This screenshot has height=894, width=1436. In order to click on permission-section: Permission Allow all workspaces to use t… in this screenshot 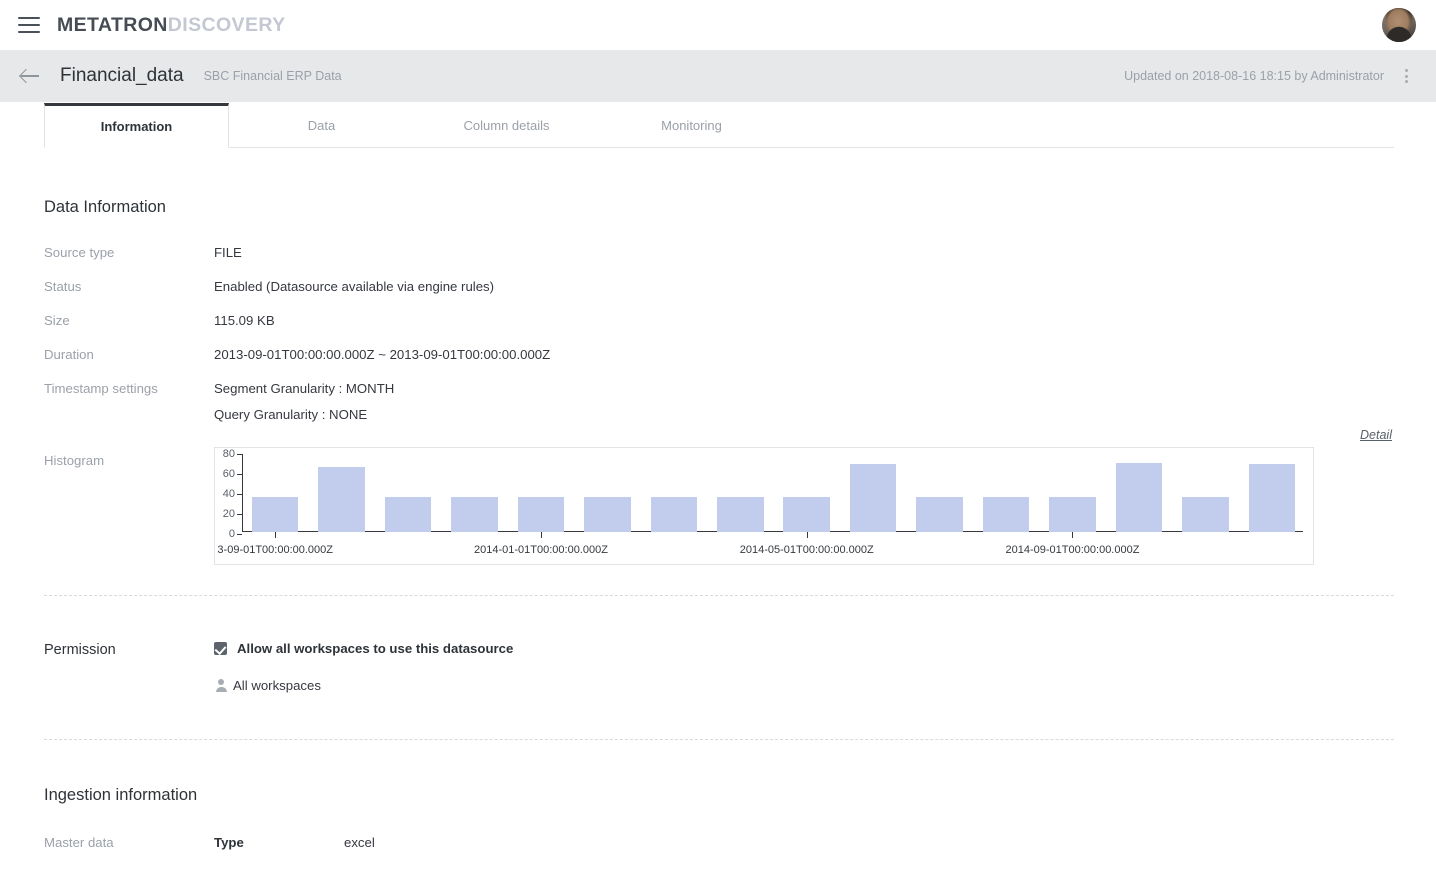, I will do `click(719, 644)`.